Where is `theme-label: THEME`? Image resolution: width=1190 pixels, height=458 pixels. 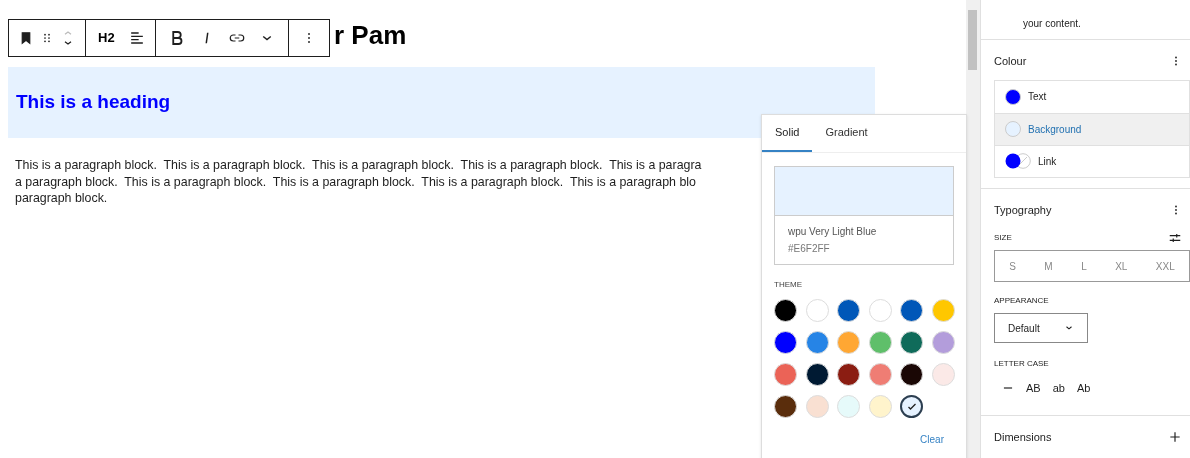 theme-label: THEME is located at coordinates (788, 285).